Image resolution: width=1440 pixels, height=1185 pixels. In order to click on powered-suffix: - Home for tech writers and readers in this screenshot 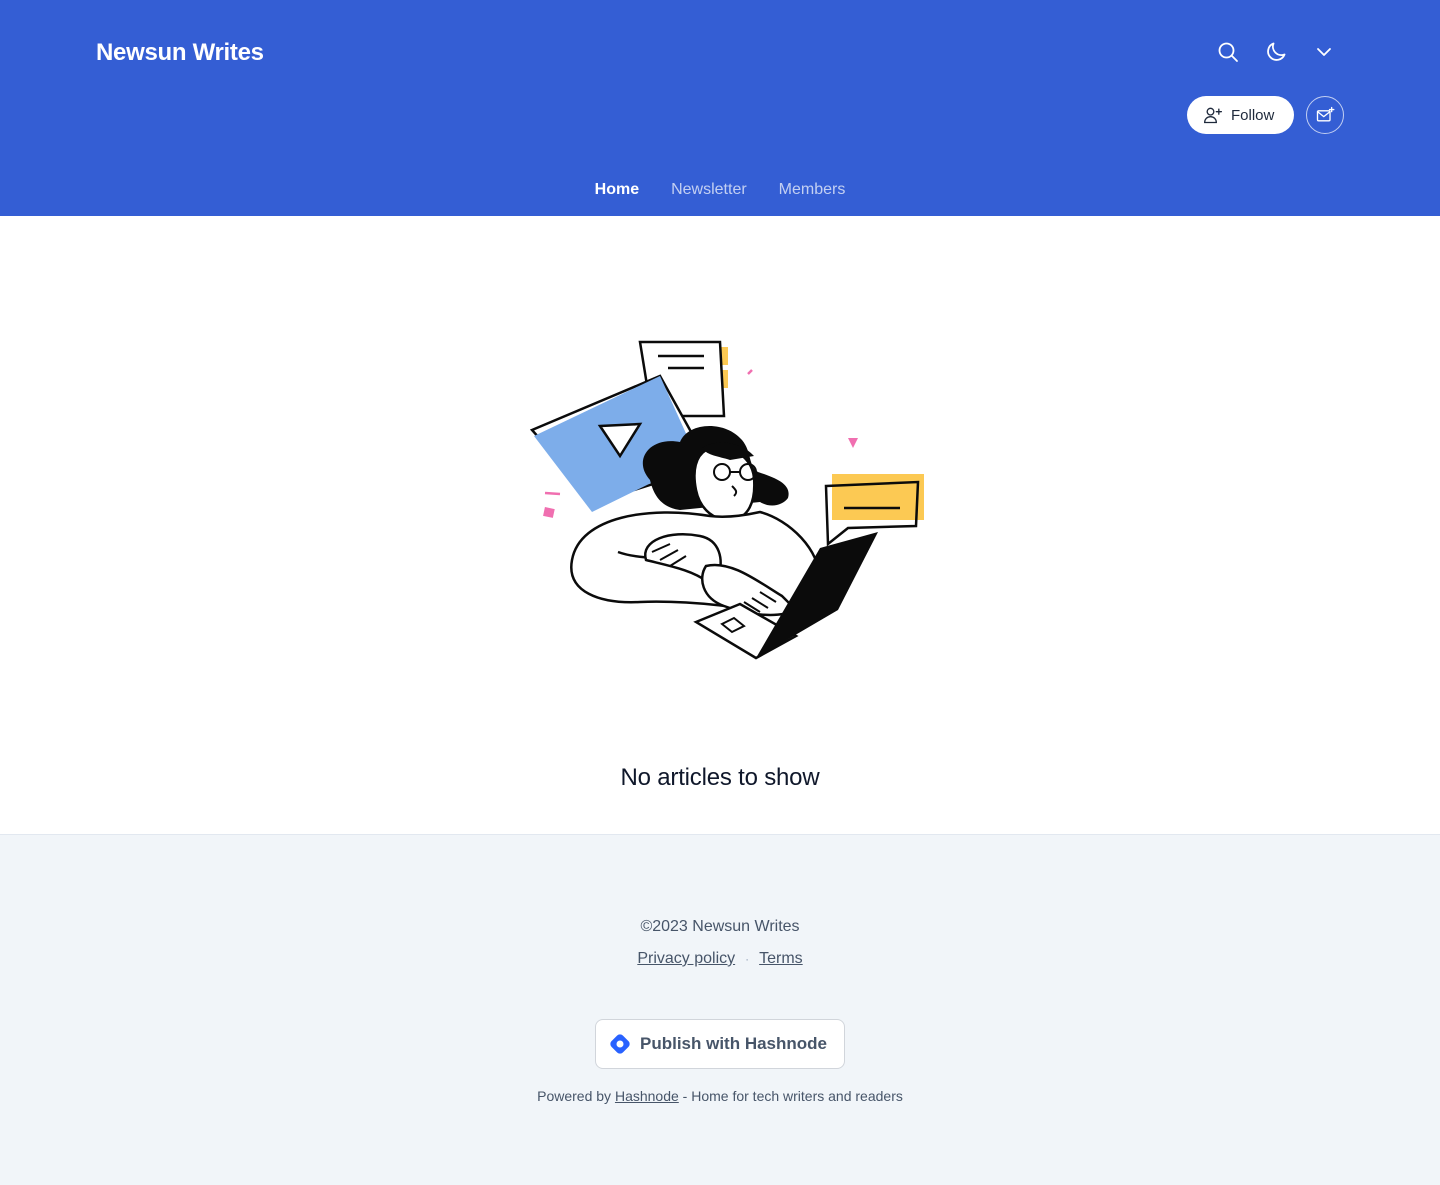, I will do `click(792, 1096)`.